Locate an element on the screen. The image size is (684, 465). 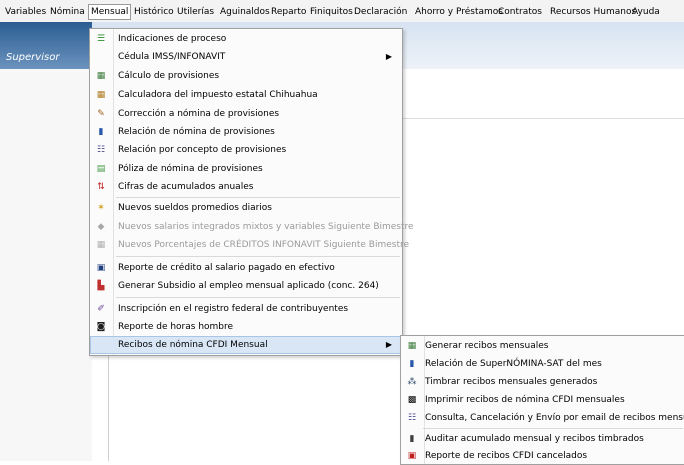
list-green-icon: ☰ is located at coordinates (101, 39).